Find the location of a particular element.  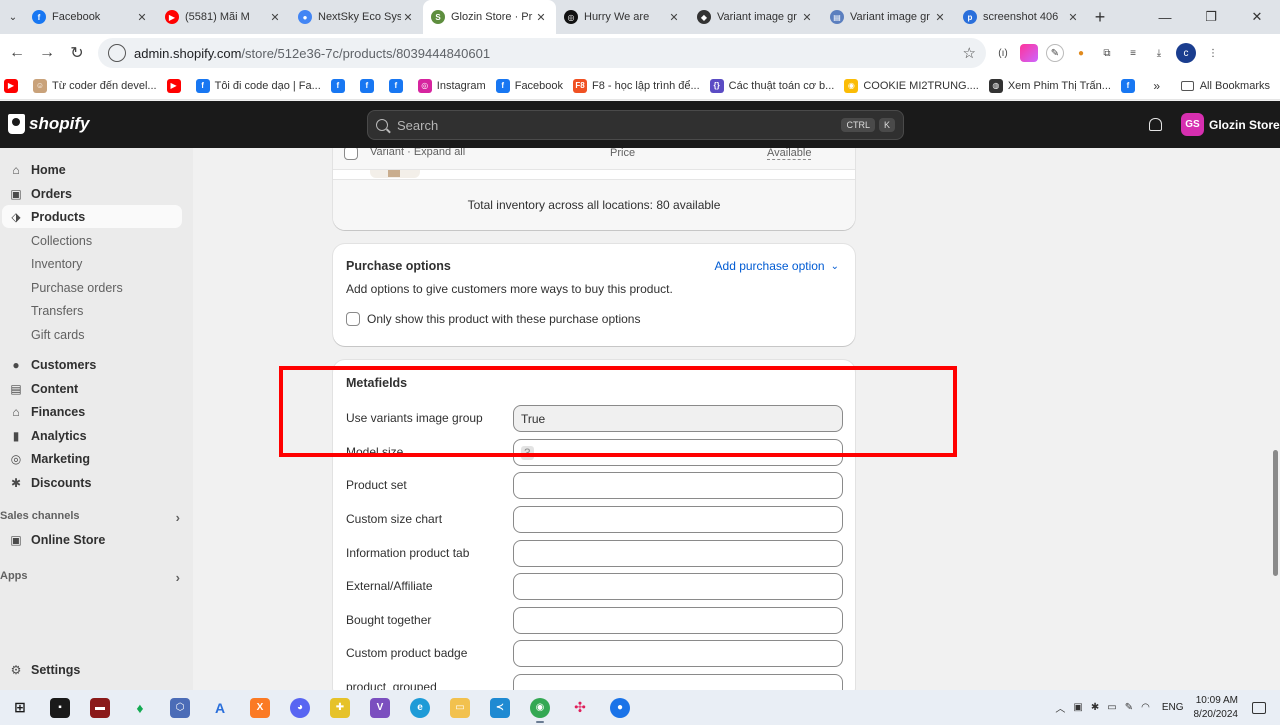

taskbar-store: ▪ is located at coordinates (60, 707).